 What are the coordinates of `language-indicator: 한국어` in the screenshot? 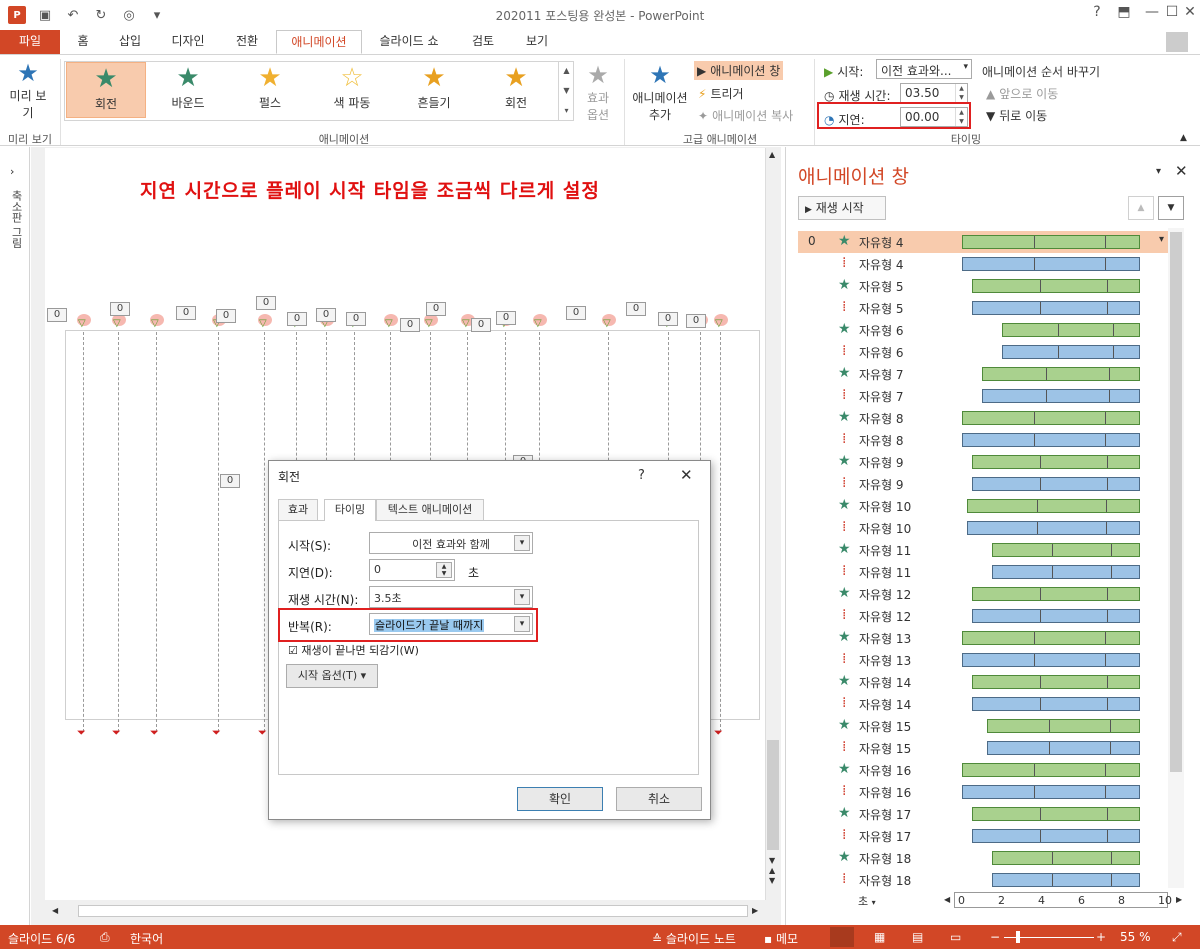 It's located at (146, 938).